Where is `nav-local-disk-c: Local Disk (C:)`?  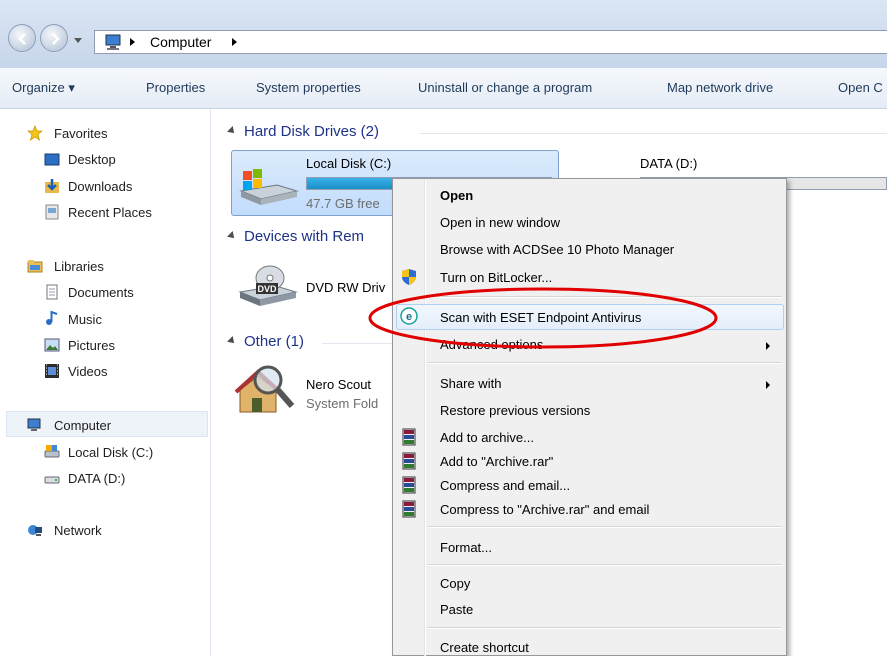 nav-local-disk-c: Local Disk (C:) is located at coordinates (110, 452).